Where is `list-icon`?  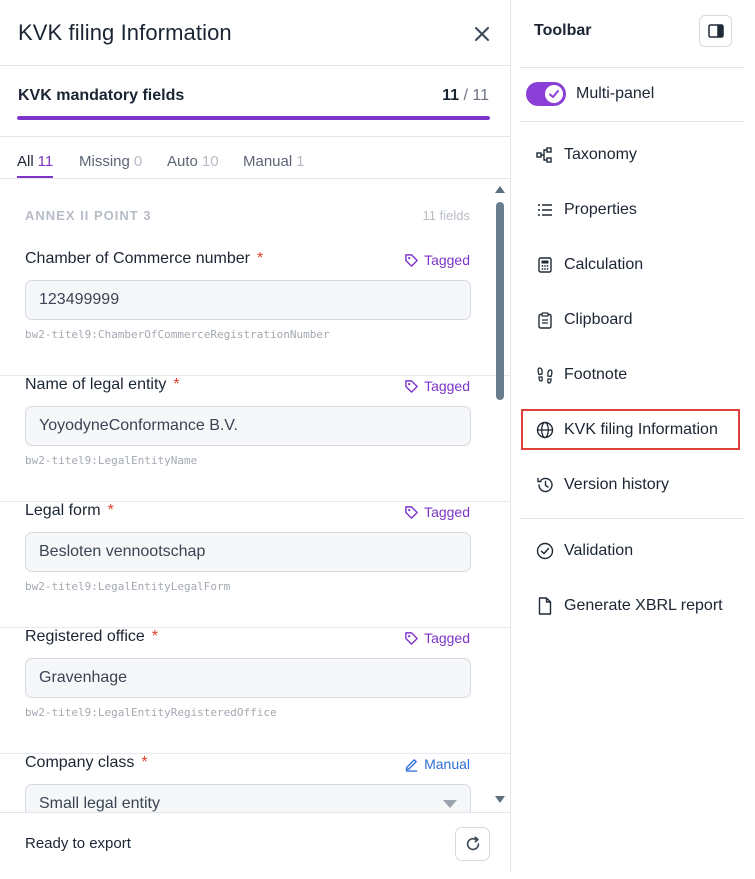
list-icon is located at coordinates (545, 210).